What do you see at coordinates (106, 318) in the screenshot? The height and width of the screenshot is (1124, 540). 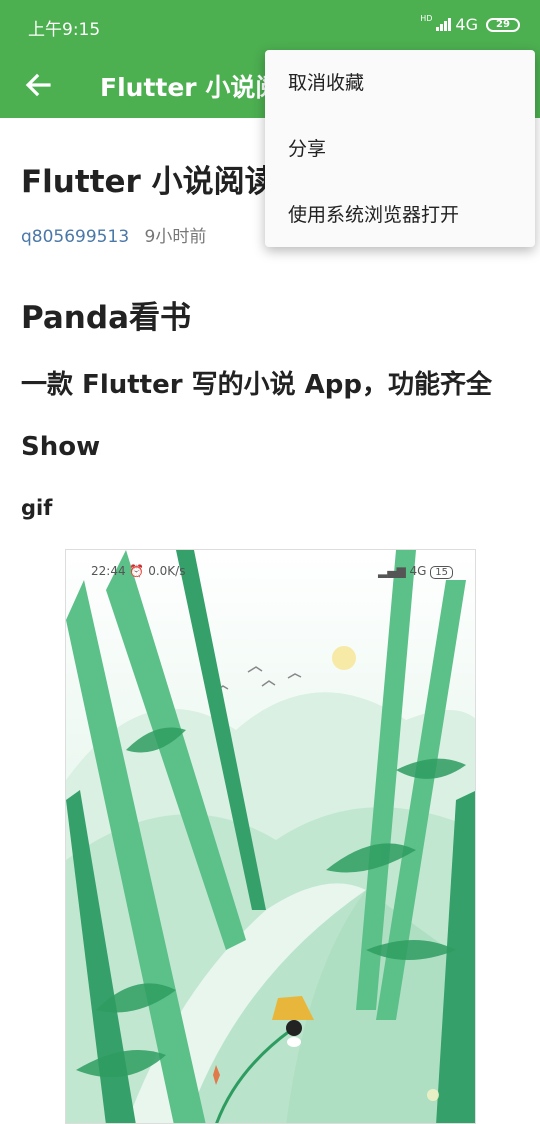 I see `heading-app-name: Panda看书` at bounding box center [106, 318].